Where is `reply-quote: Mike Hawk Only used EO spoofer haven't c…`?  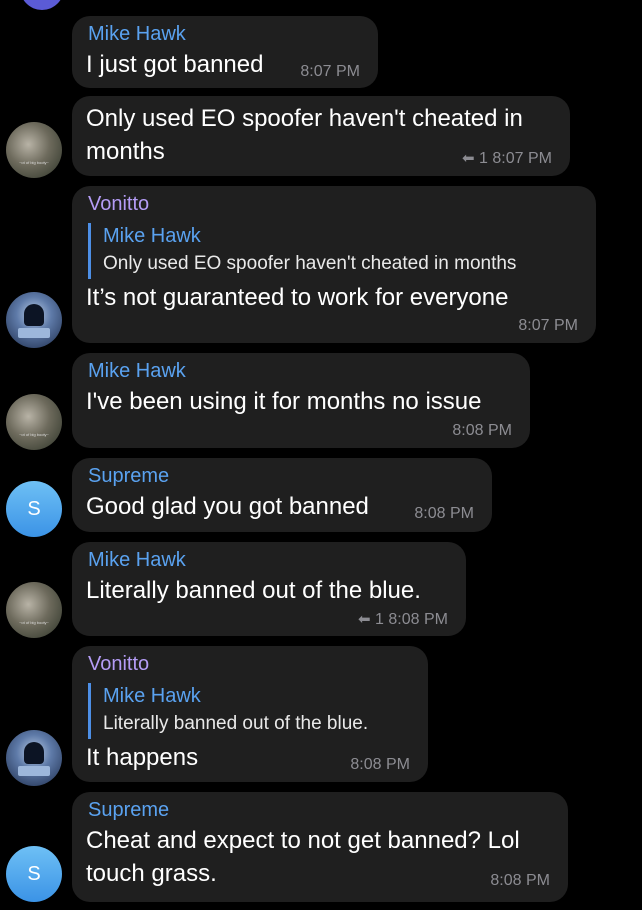
reply-quote: Mike Hawk Only used EO spoofer haven't c… is located at coordinates (302, 251).